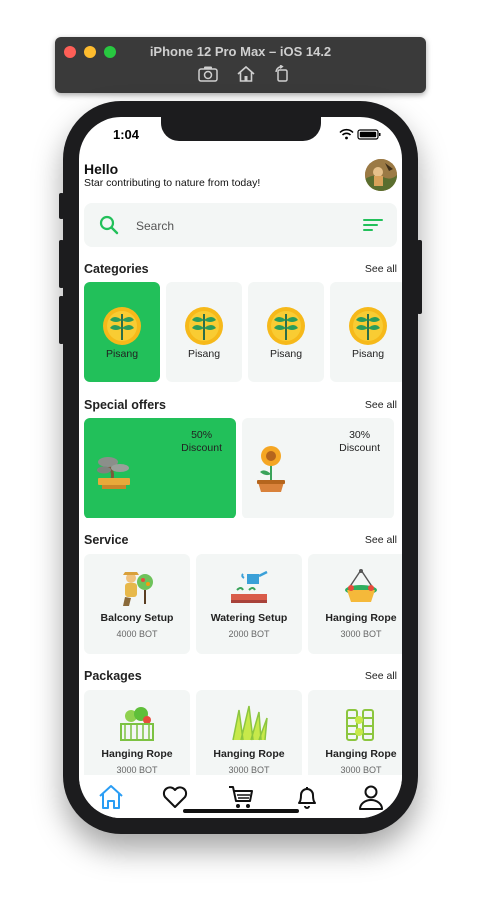  Describe the element at coordinates (361, 634) in the screenshot. I see `service-price: 3000 BOT` at that location.